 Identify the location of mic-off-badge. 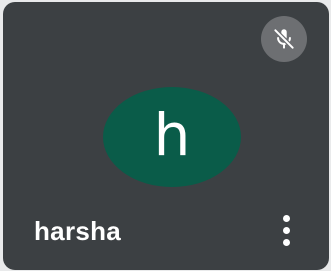
(284, 39).